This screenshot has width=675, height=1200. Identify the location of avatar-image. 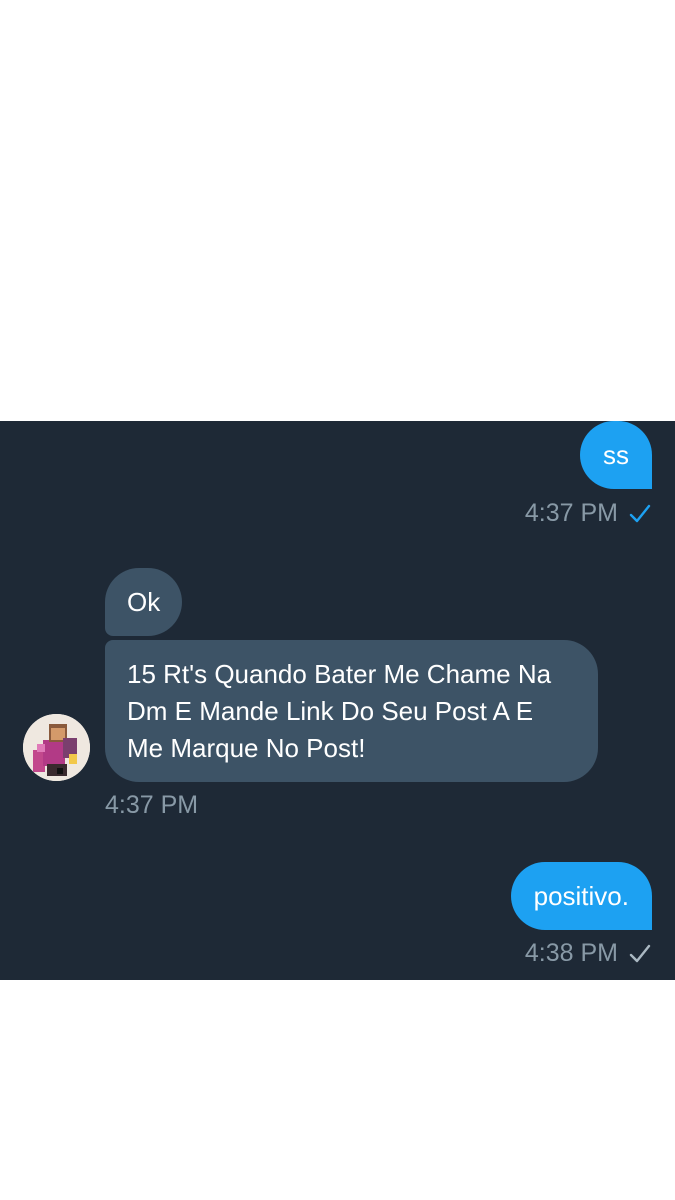
(56, 747).